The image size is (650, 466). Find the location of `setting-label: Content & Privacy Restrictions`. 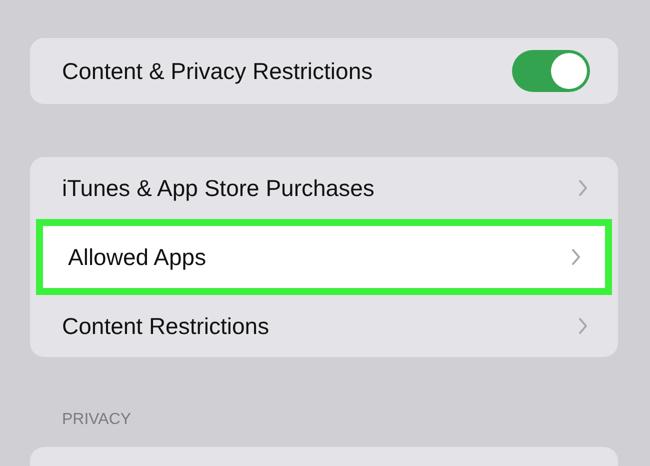

setting-label: Content & Privacy Restrictions is located at coordinates (217, 71).